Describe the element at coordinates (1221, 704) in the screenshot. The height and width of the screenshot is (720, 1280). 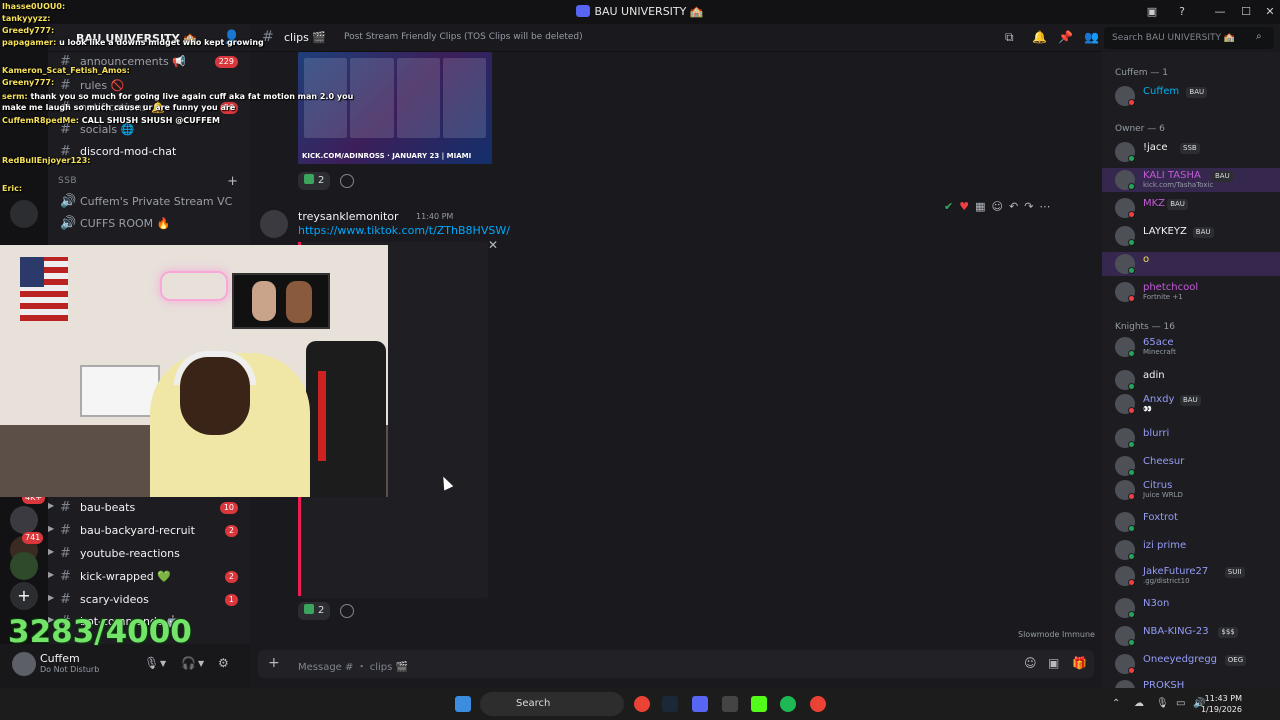
I see `clock: 11:43 PM 1/19/2026` at that location.